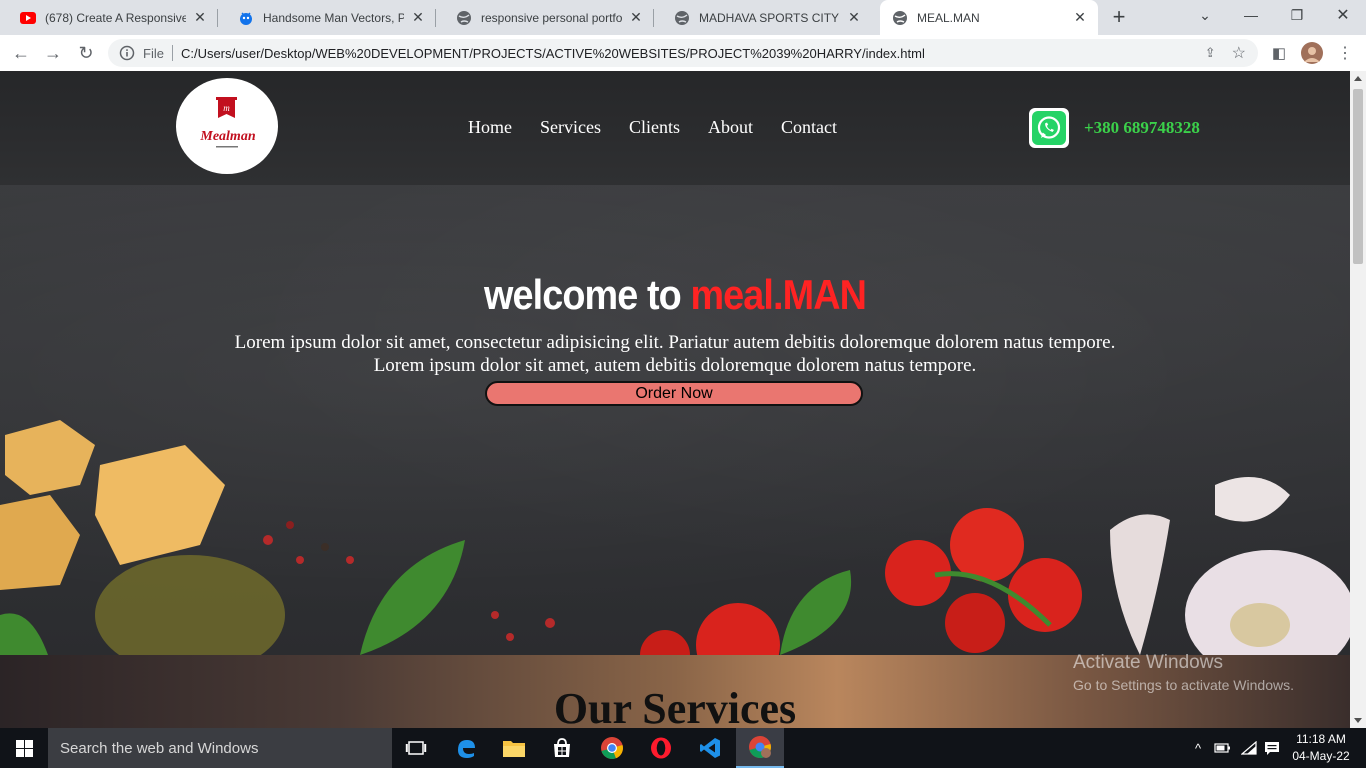 This screenshot has height=768, width=1366. What do you see at coordinates (115, 17) in the screenshot?
I see `tab-title: (678) Create A Responsive Pe` at bounding box center [115, 17].